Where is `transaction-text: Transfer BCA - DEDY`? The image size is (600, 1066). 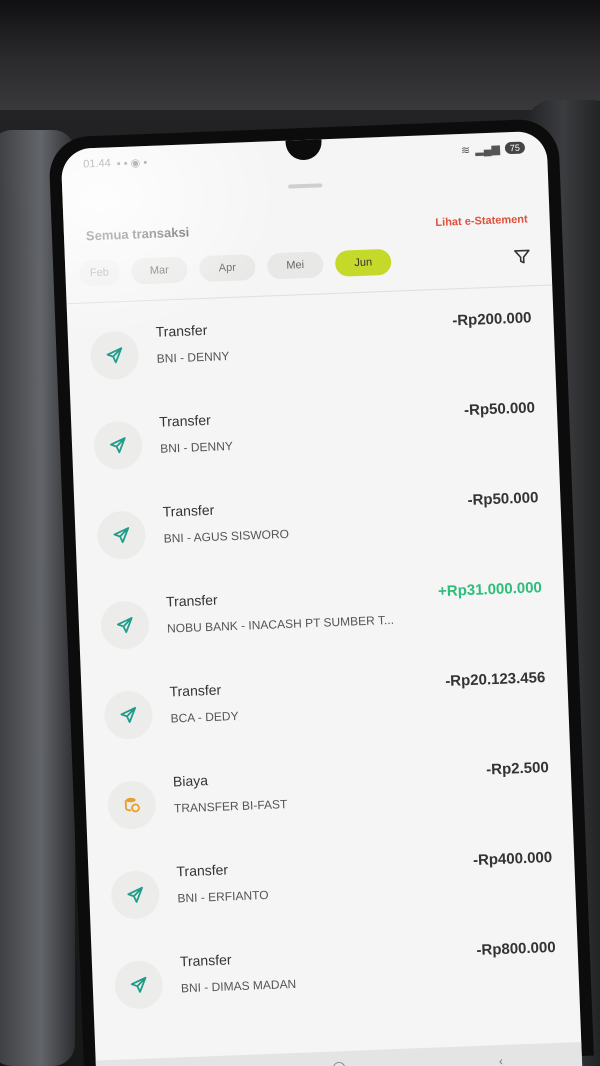 transaction-text: Transfer BCA - DEDY is located at coordinates (307, 697).